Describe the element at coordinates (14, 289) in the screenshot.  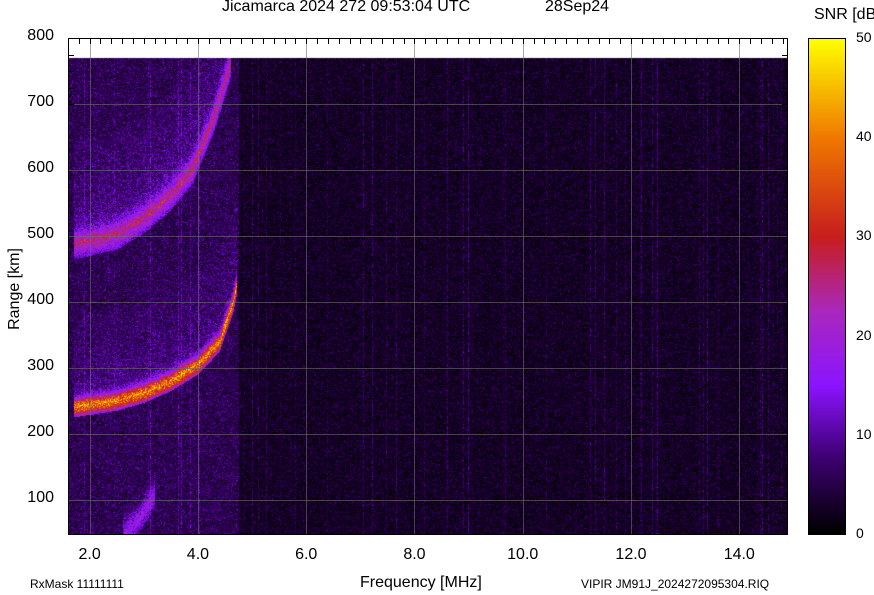
I see `y-axis-label: Range [km]` at that location.